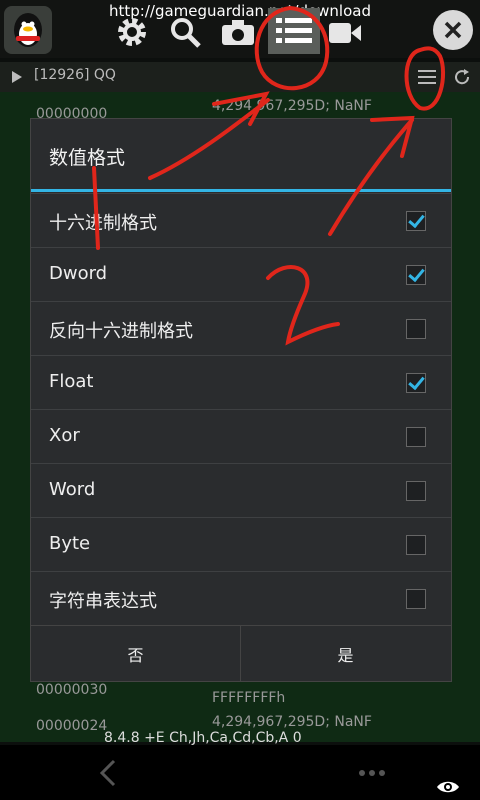 Image resolution: width=480 pixels, height=800 pixels. I want to click on system-nav-bar, so click(240, 772).